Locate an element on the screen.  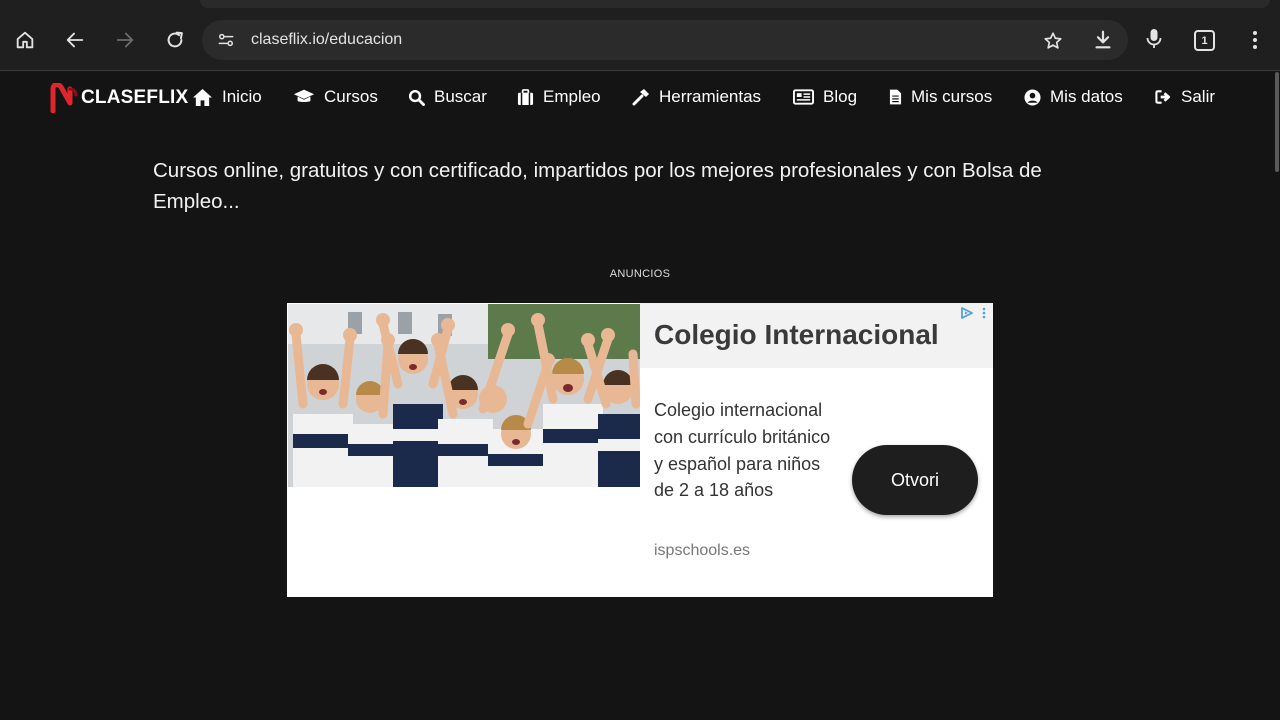
browser-toolbar: claseflix.io/educacion 1 is located at coordinates (640, 35).